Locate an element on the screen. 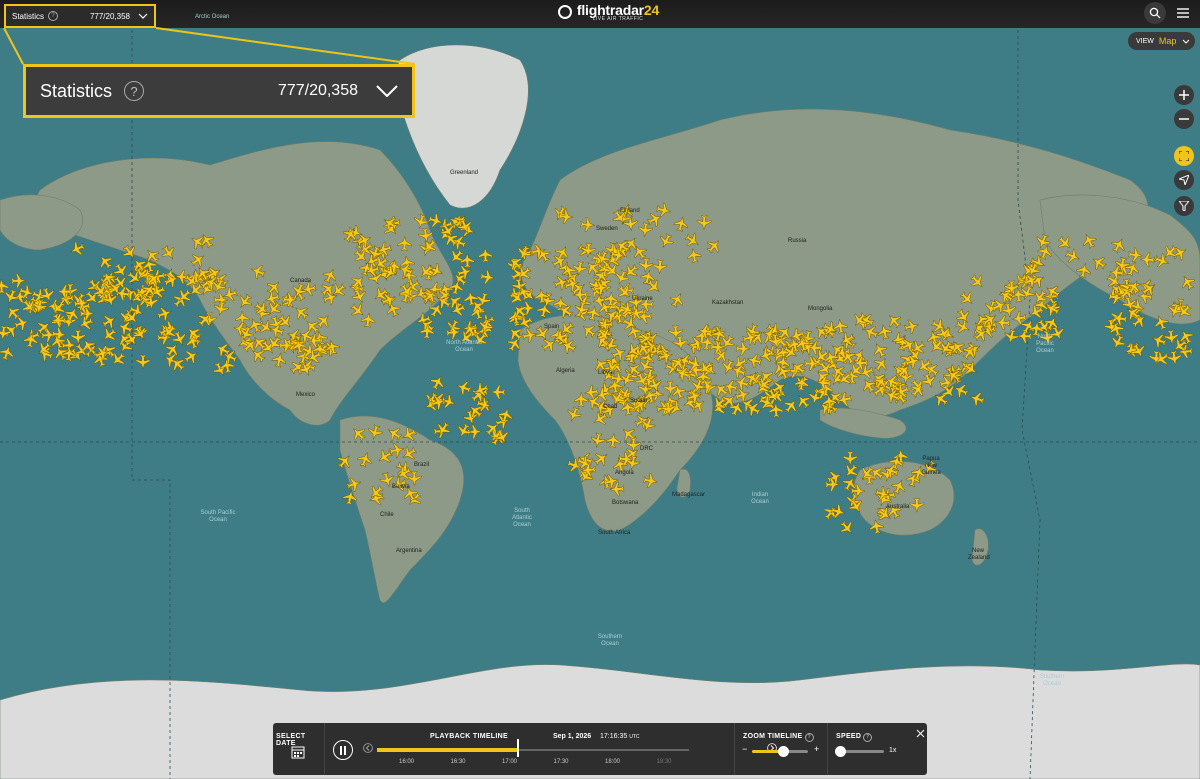  map-label: Arctic Ocean is located at coordinates (212, 17).